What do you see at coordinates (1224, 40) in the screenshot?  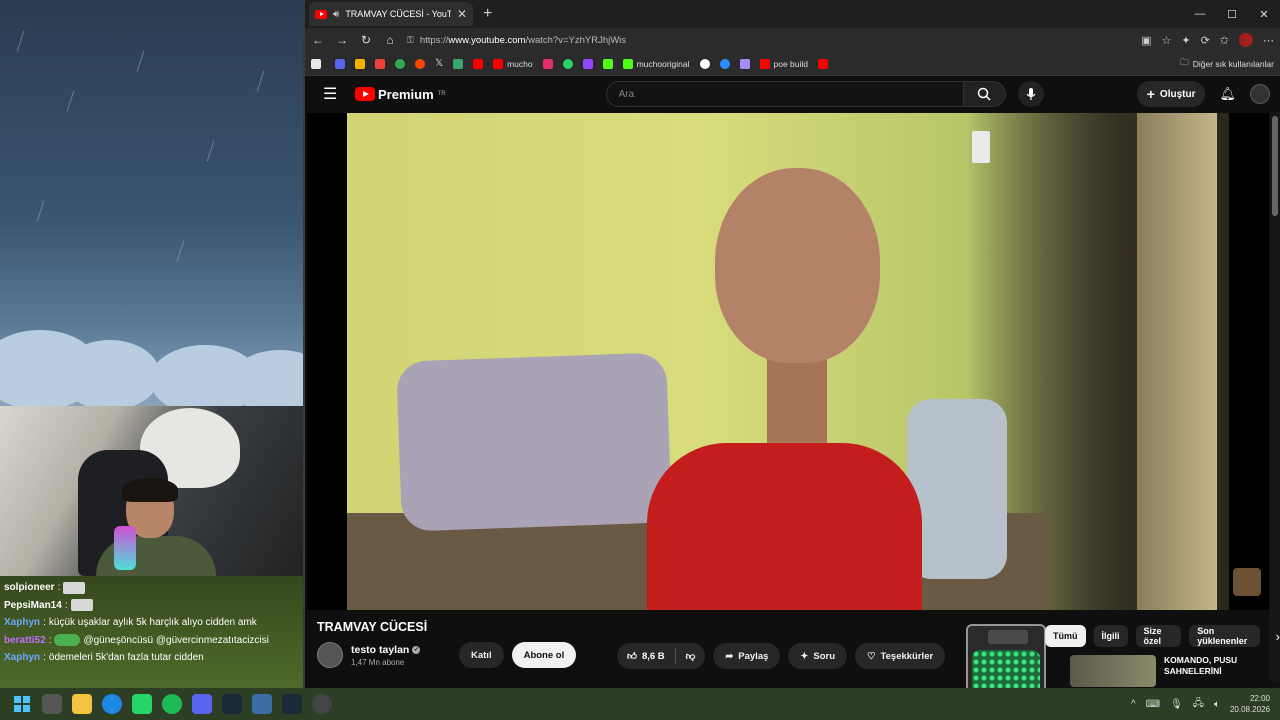 I see `collections-icon: ✩` at bounding box center [1224, 40].